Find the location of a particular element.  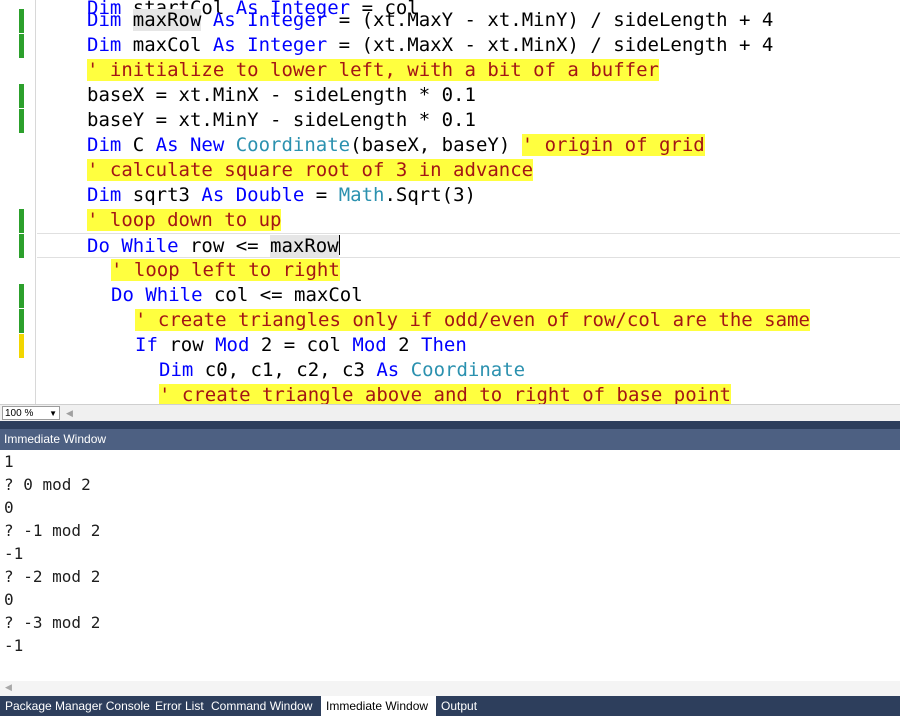

code-token: baseX = xt.MinX - sideLength * 0.1 is located at coordinates (281, 95).